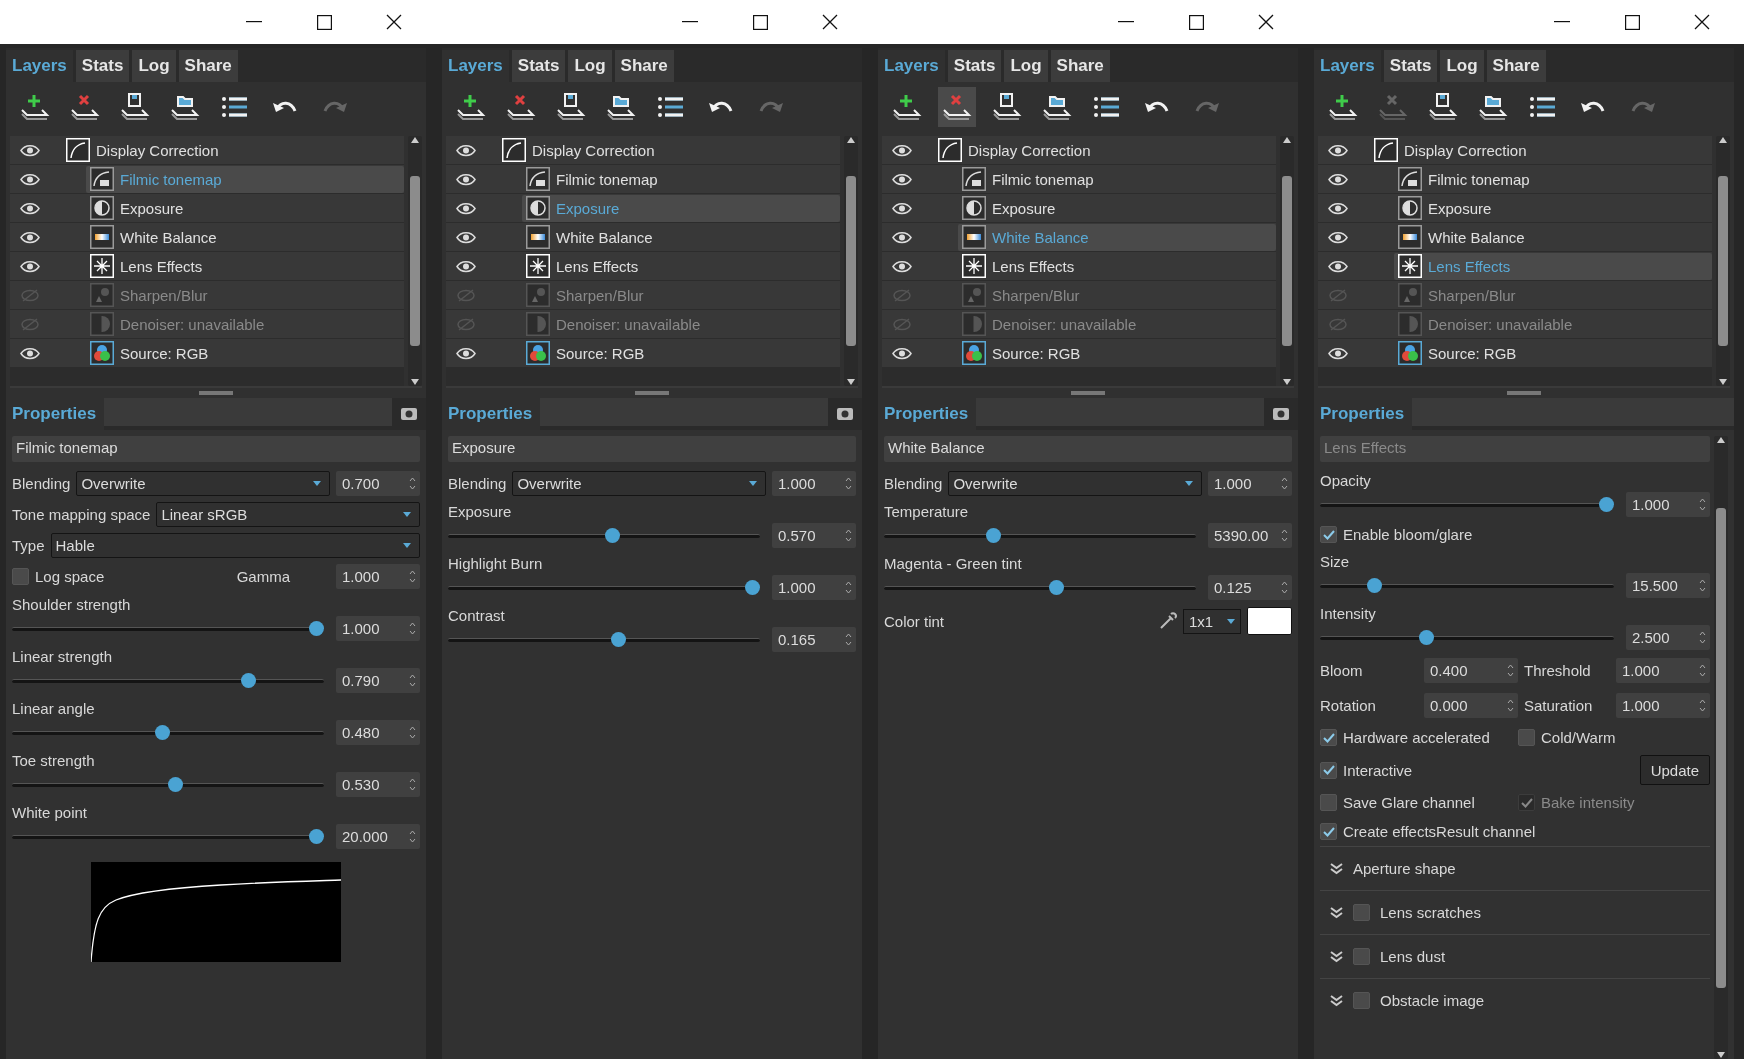  Describe the element at coordinates (957, 107) in the screenshot. I see `toolbar-button` at that location.